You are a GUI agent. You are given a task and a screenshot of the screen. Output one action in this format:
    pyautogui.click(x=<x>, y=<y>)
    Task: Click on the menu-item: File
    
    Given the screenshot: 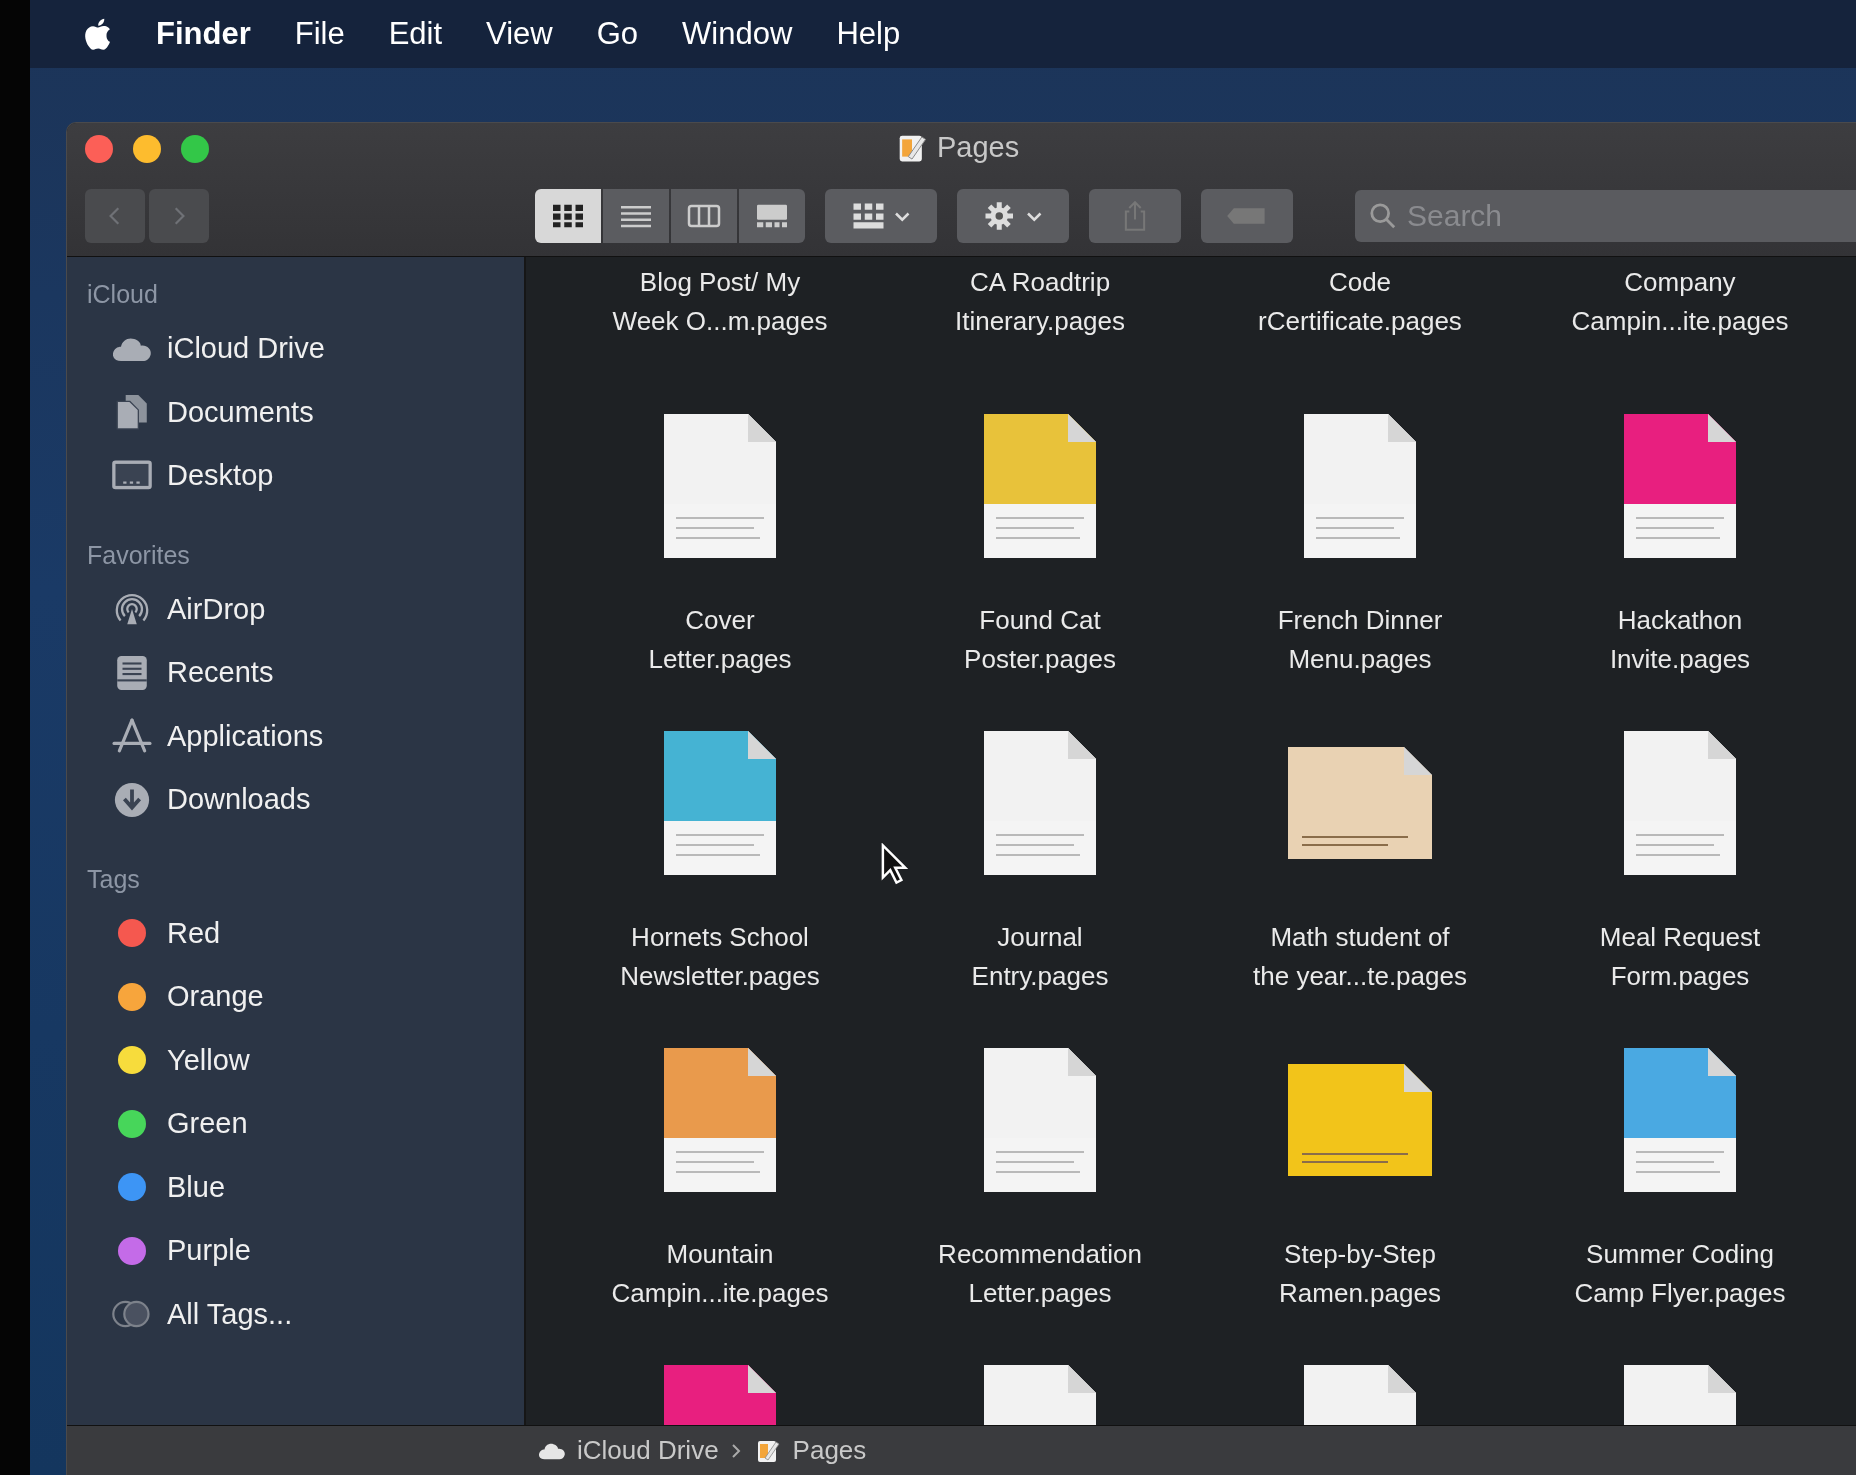 What is the action you would take?
    pyautogui.click(x=319, y=34)
    